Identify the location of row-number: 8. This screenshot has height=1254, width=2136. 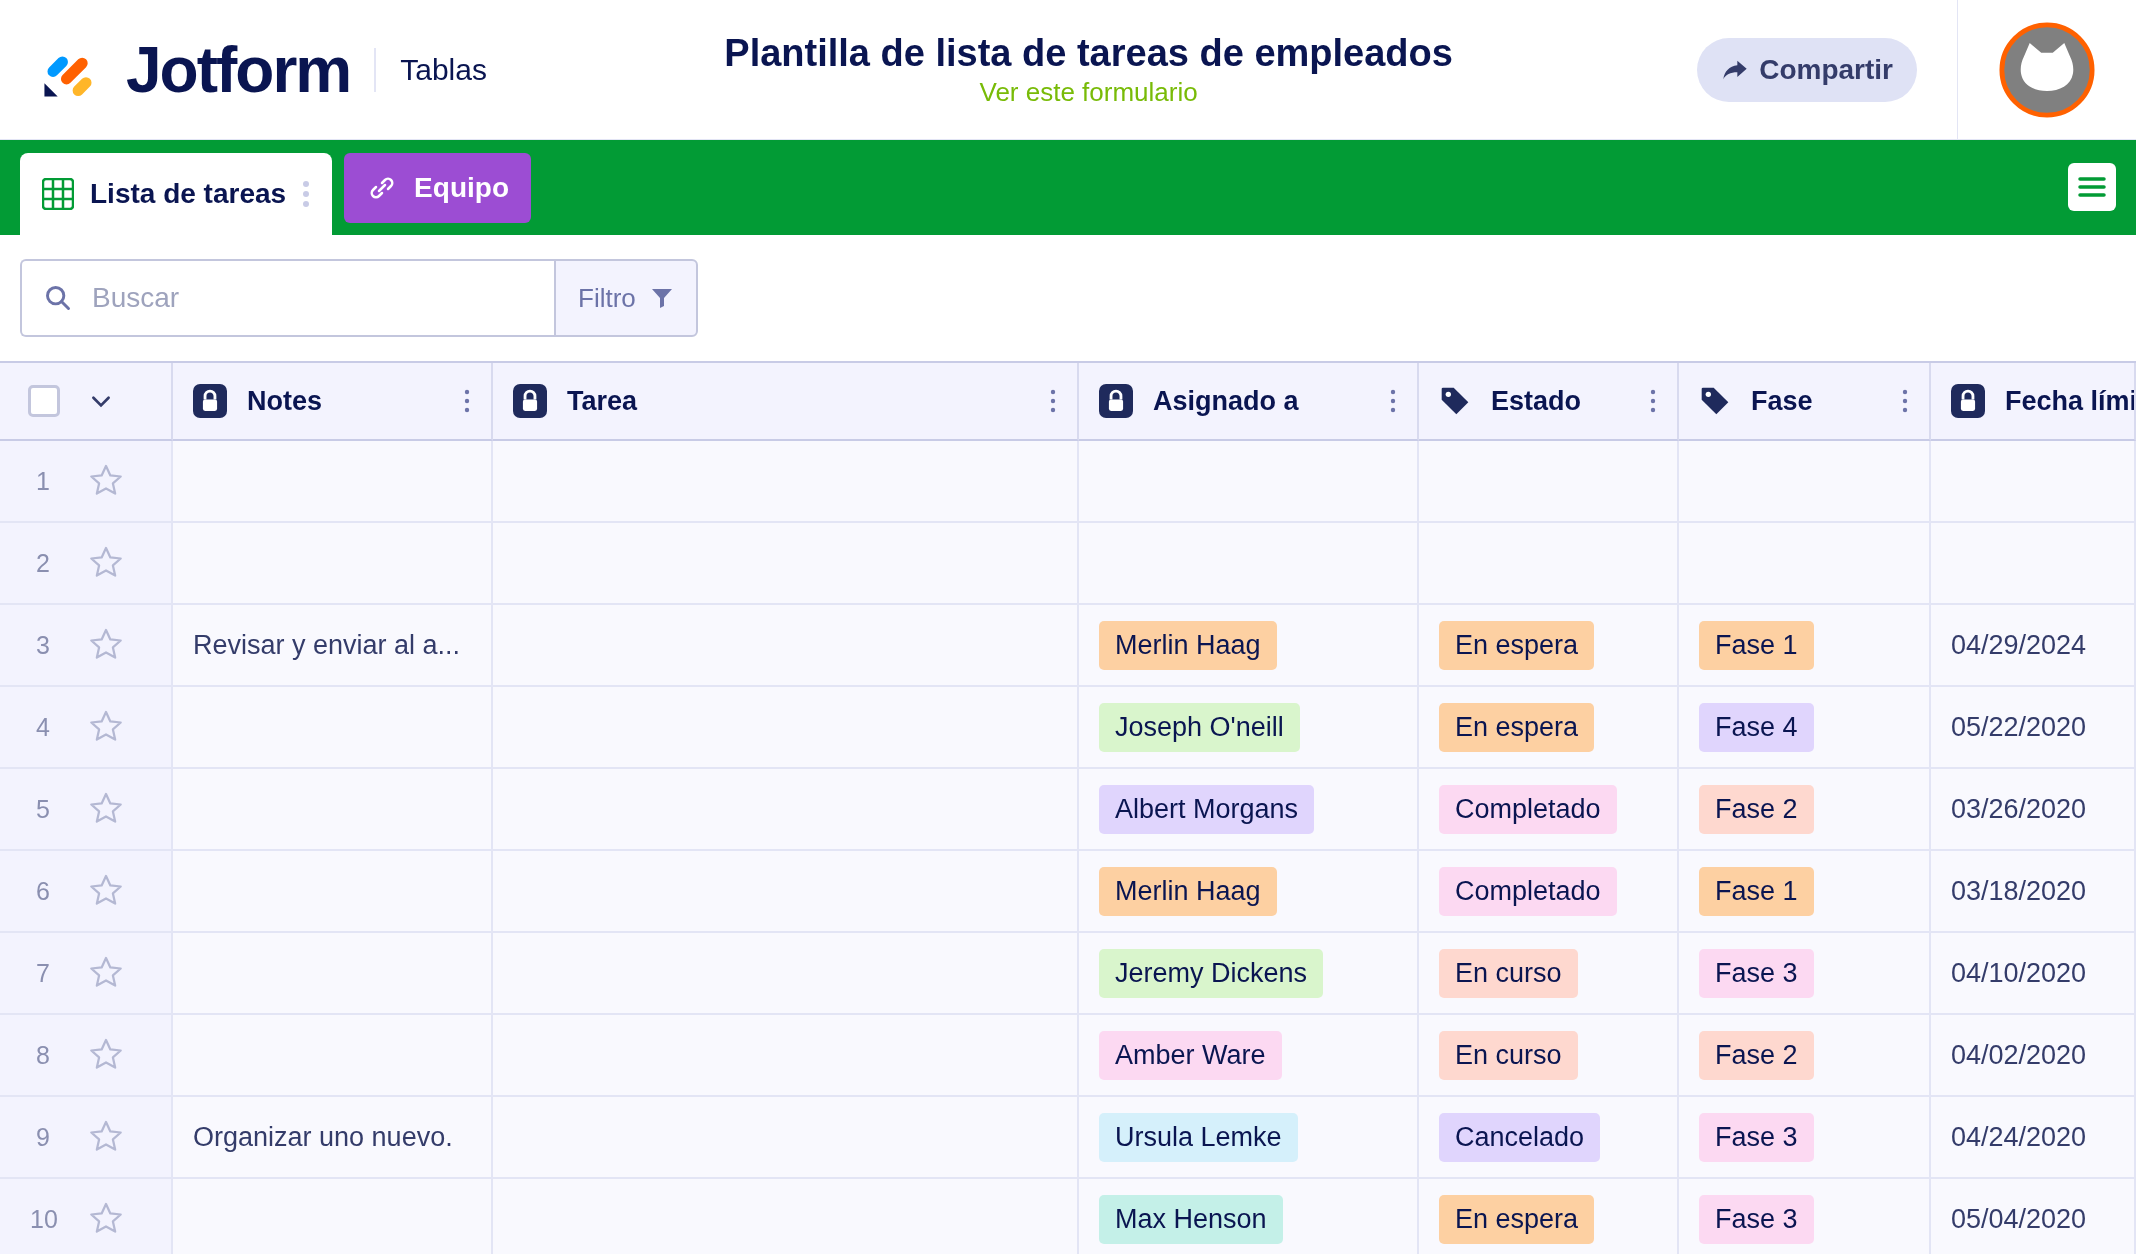
(43, 1055).